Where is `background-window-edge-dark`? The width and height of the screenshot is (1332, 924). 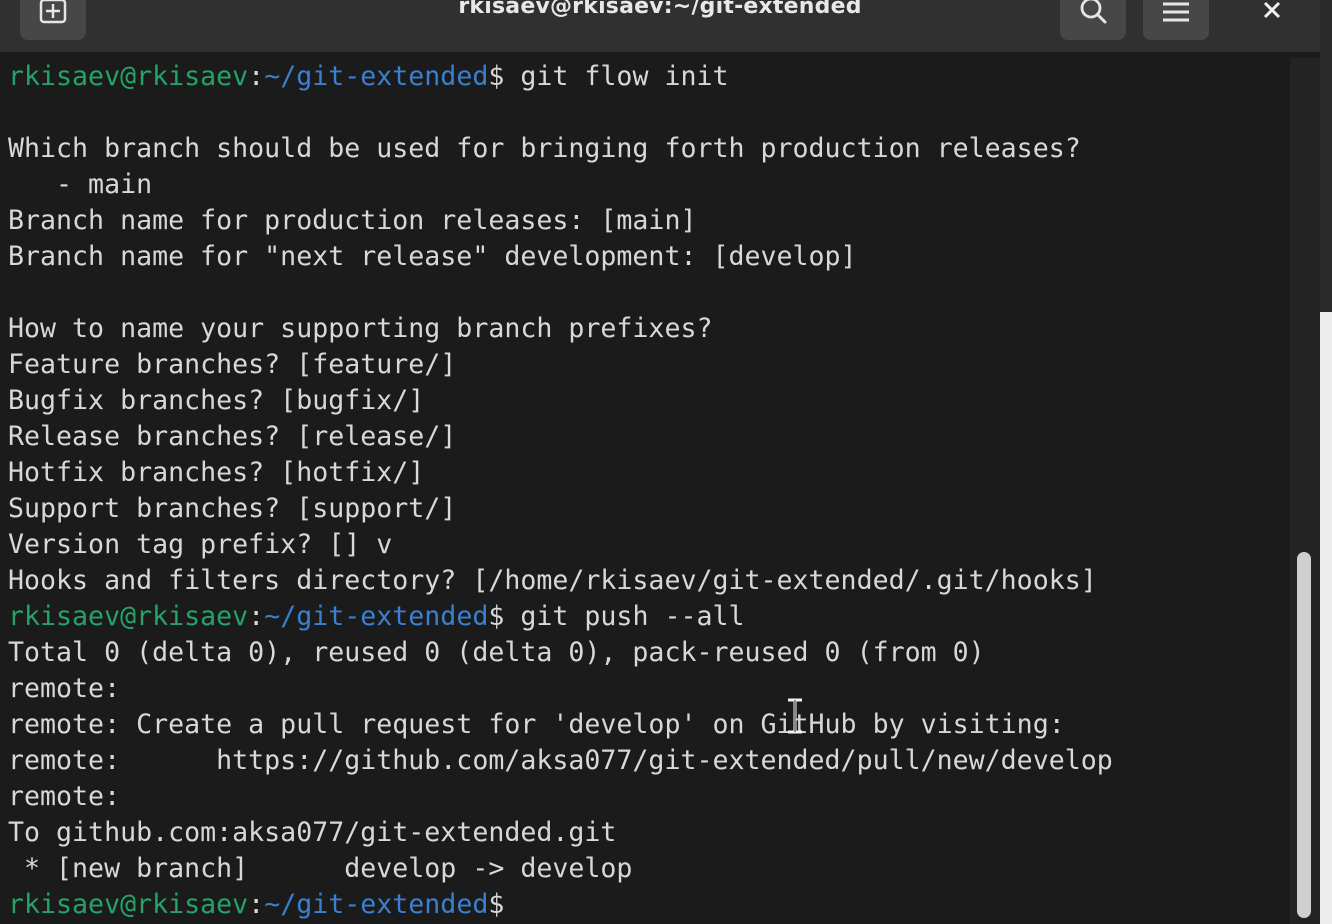
background-window-edge-dark is located at coordinates (1326, 156).